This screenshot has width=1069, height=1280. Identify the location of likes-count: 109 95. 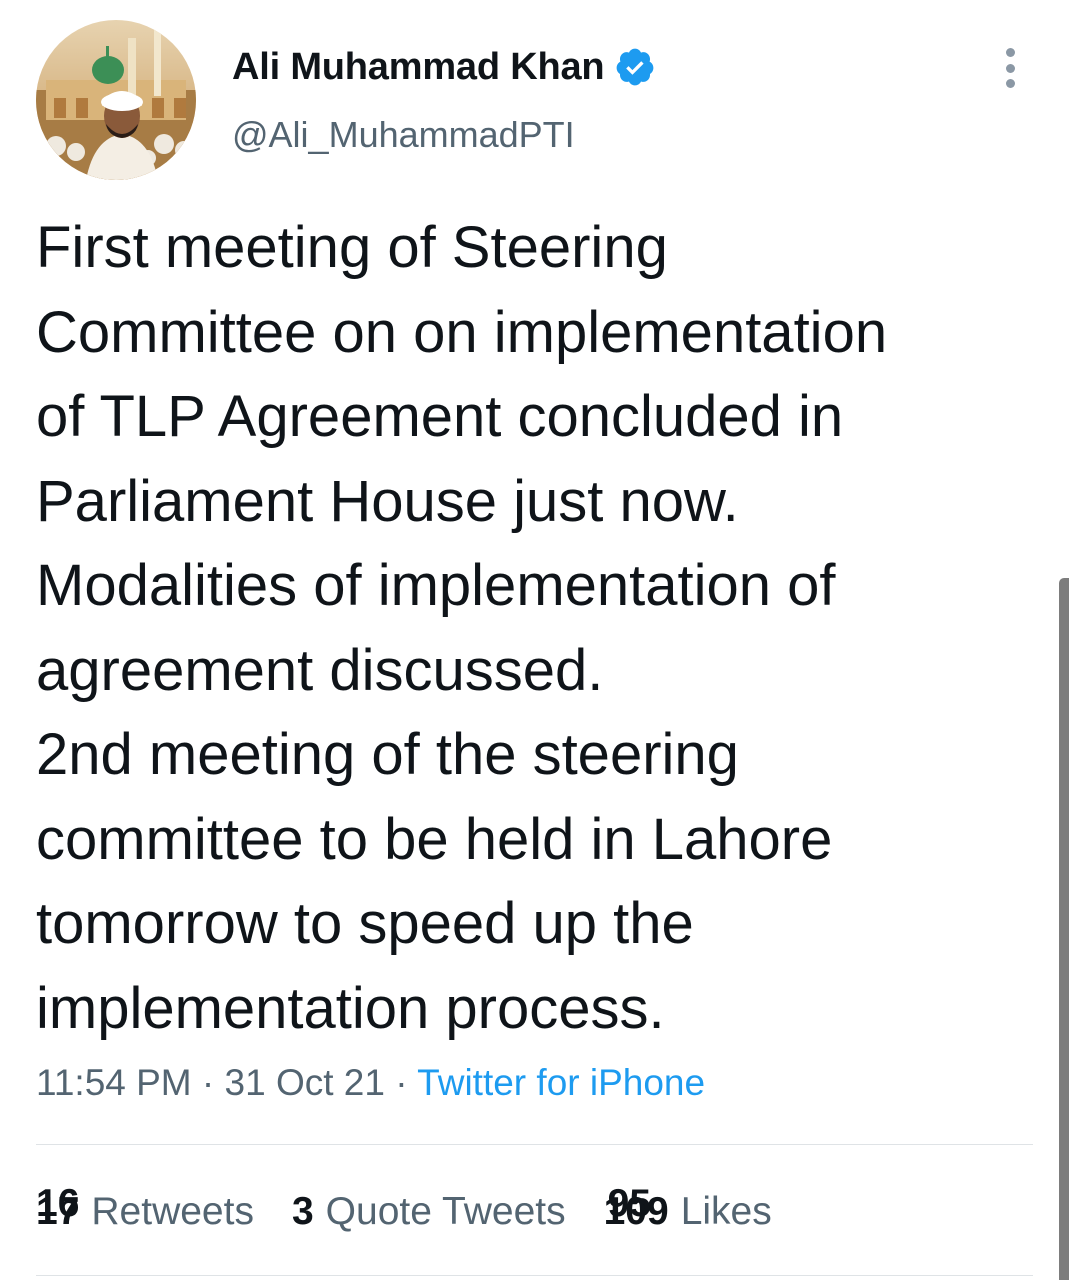
(636, 1211).